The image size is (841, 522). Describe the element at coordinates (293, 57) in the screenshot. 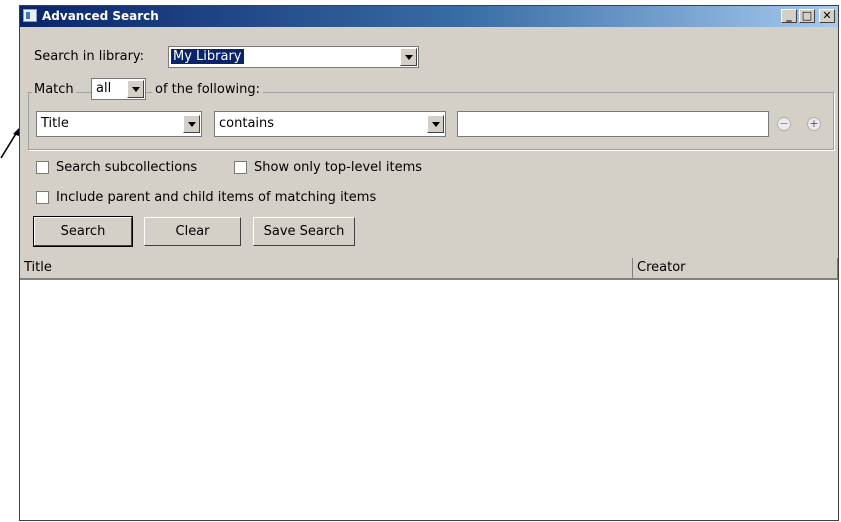

I see `library-select: My Library` at that location.